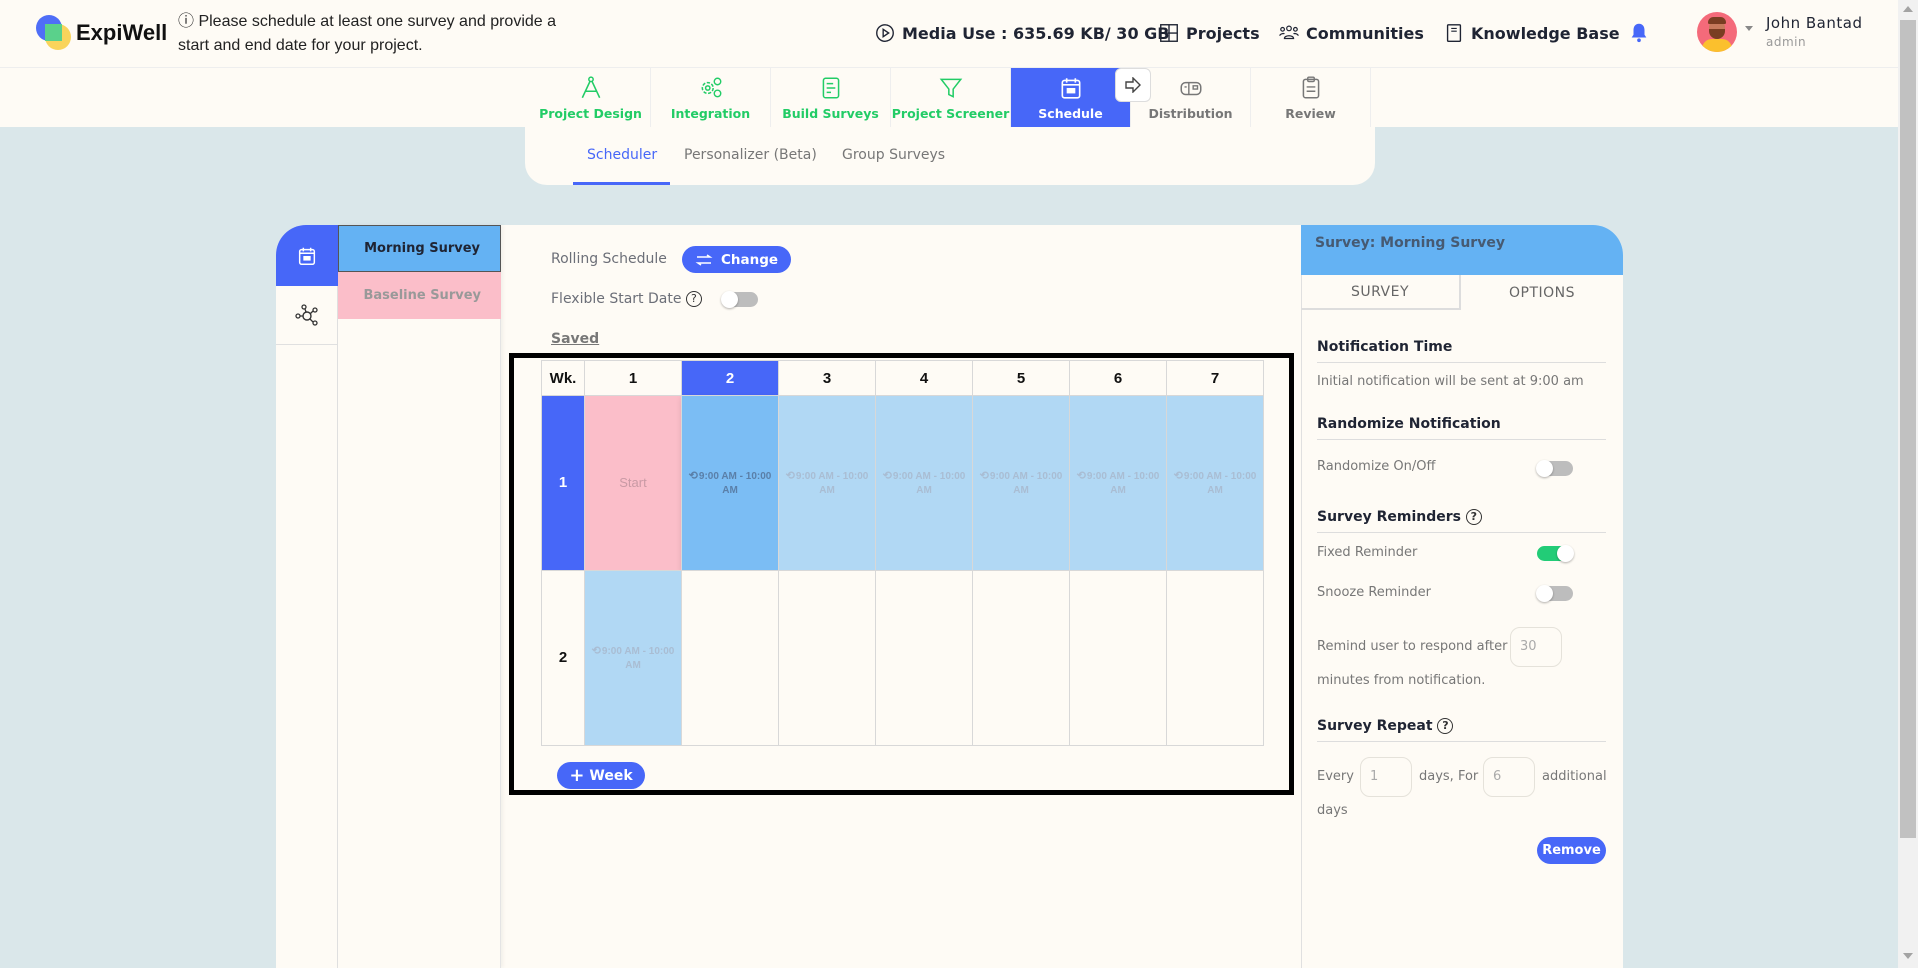  What do you see at coordinates (575, 339) in the screenshot?
I see `saved-status: Saved` at bounding box center [575, 339].